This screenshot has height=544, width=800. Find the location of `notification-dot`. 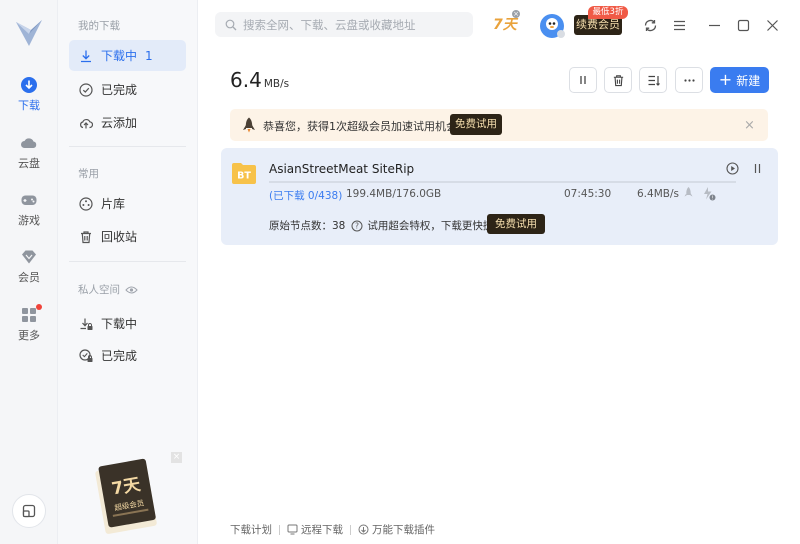

notification-dot is located at coordinates (39, 307).